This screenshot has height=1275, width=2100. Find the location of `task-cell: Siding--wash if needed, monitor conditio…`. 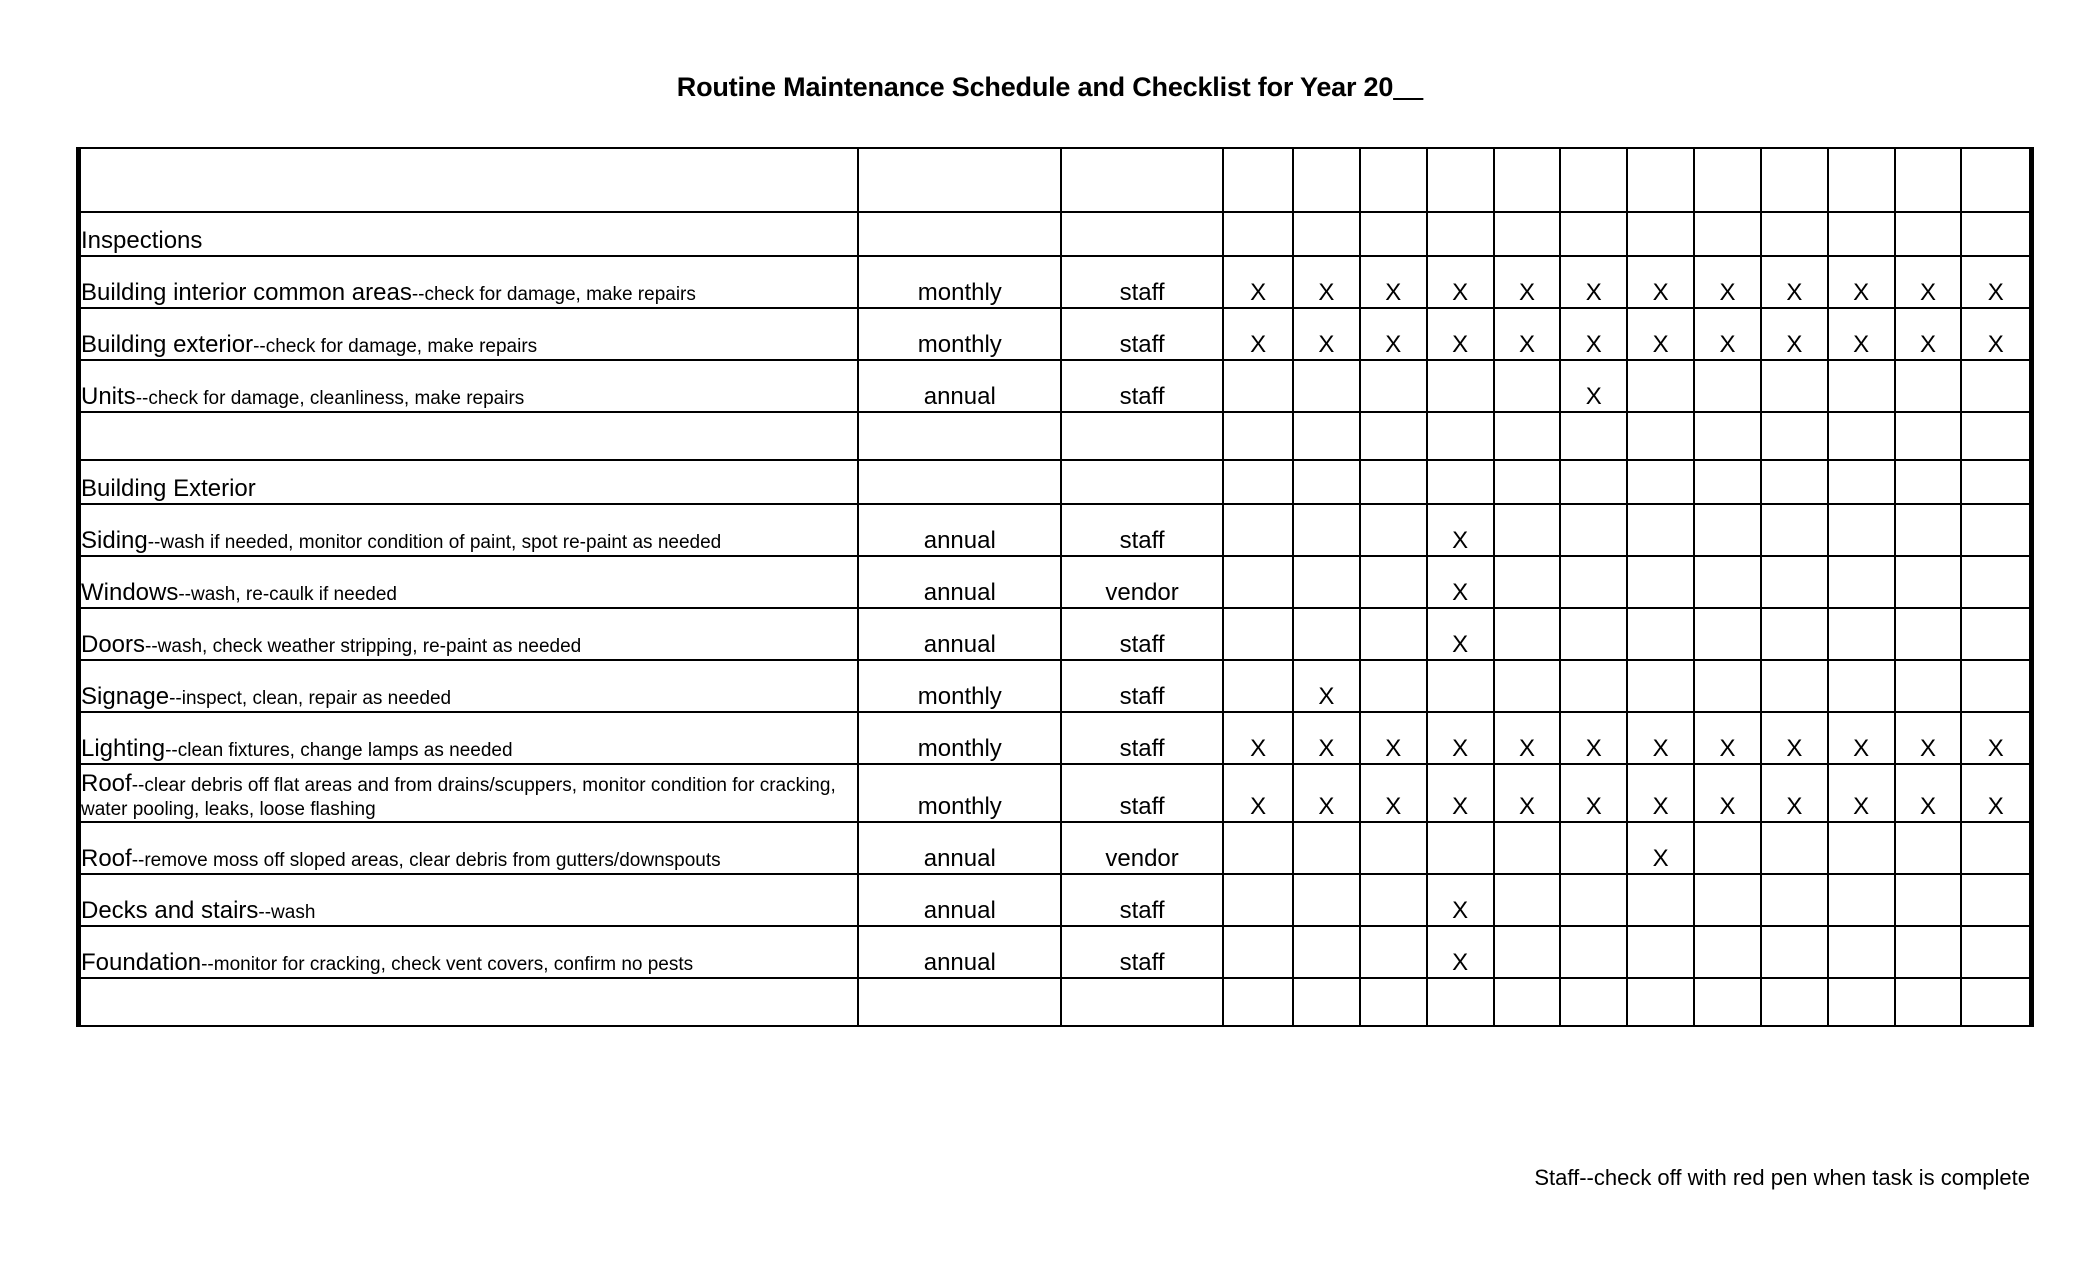

task-cell: Siding--wash if needed, monitor conditio… is located at coordinates (468, 530).